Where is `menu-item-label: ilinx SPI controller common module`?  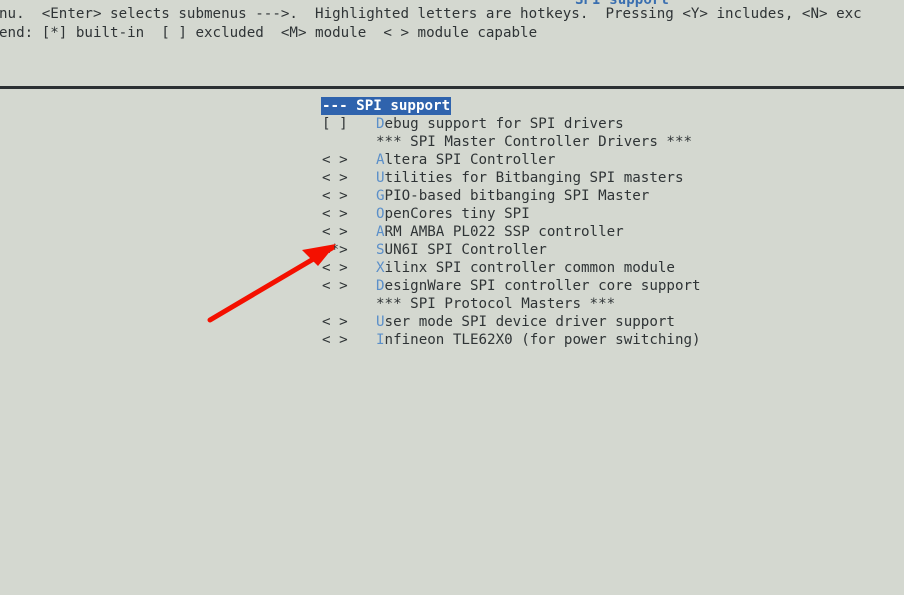
menu-item-label: ilinx SPI controller common module is located at coordinates (529, 268).